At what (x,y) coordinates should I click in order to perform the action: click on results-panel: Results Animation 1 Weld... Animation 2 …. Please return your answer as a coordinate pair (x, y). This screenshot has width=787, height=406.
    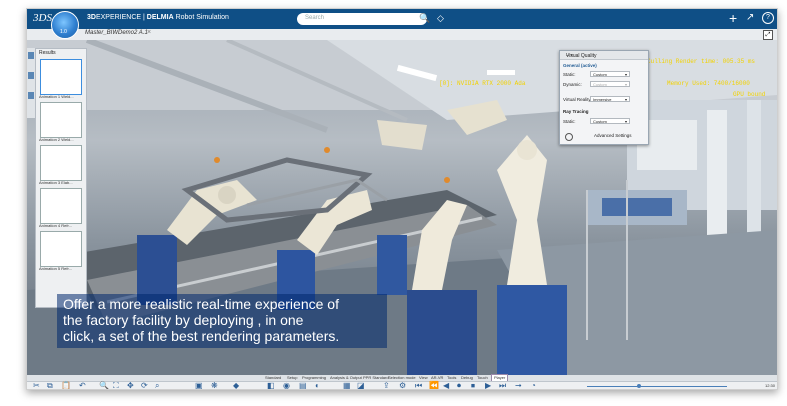
    Looking at the image, I should click on (61, 178).